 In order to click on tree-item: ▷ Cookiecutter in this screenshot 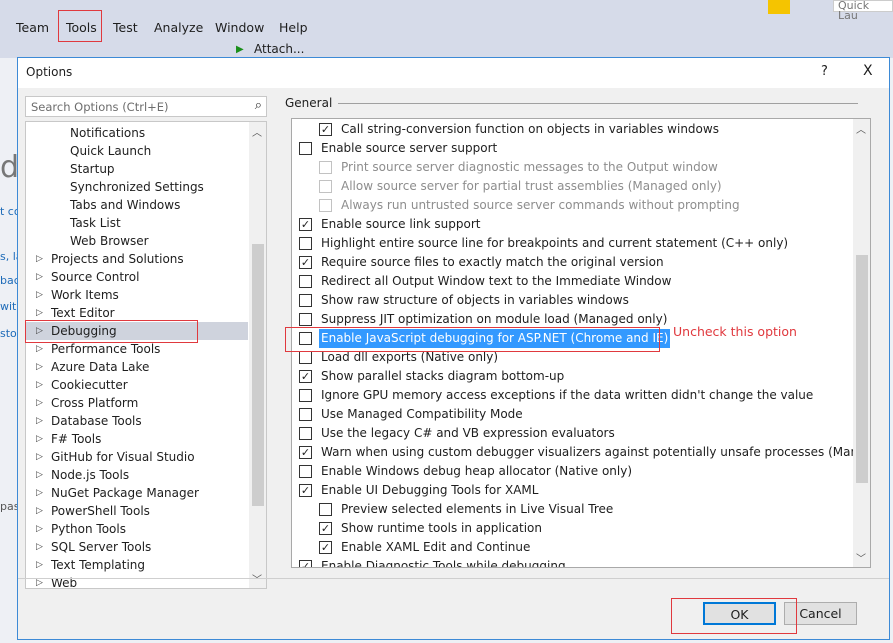, I will do `click(137, 385)`.